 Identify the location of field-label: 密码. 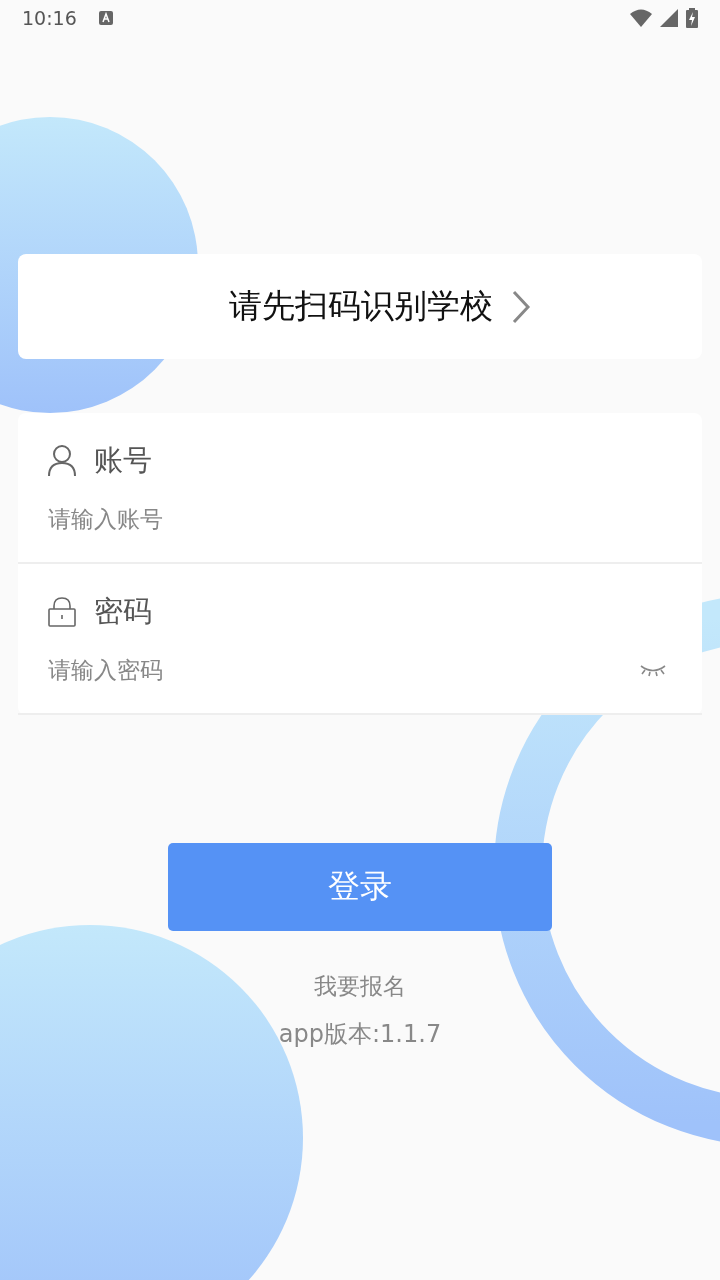
(123, 611).